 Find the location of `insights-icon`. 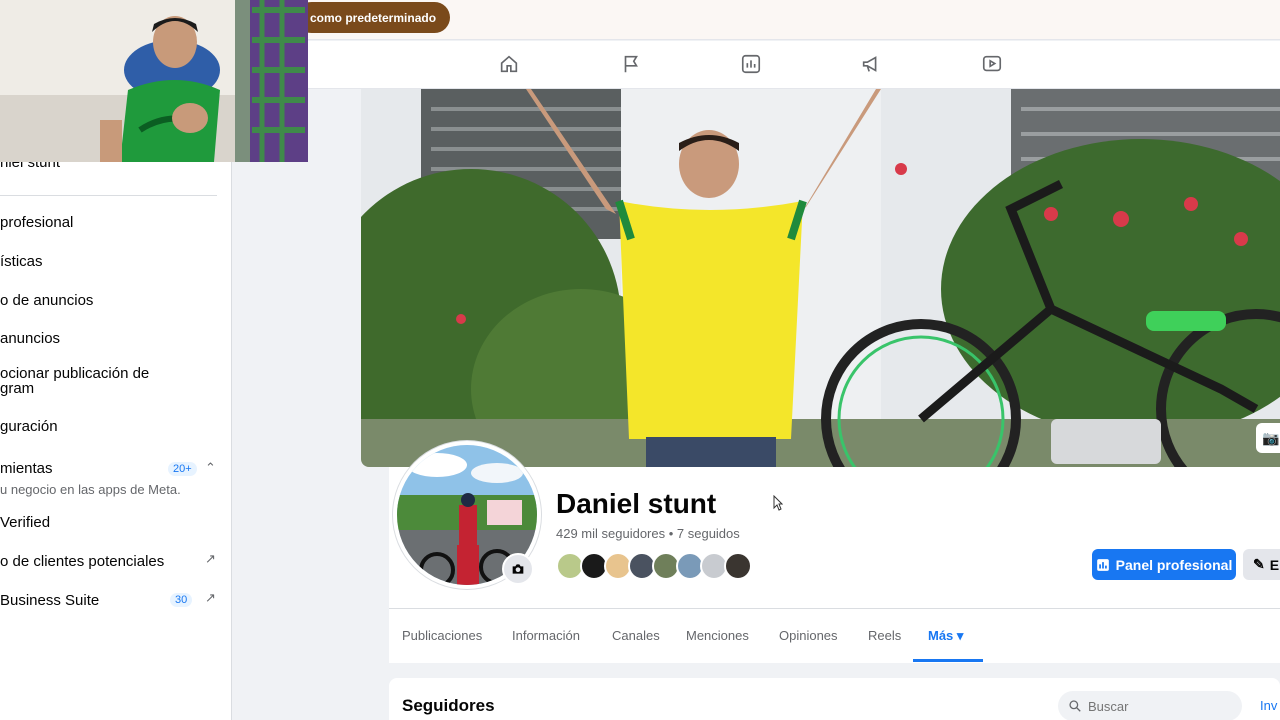

insights-icon is located at coordinates (752, 65).